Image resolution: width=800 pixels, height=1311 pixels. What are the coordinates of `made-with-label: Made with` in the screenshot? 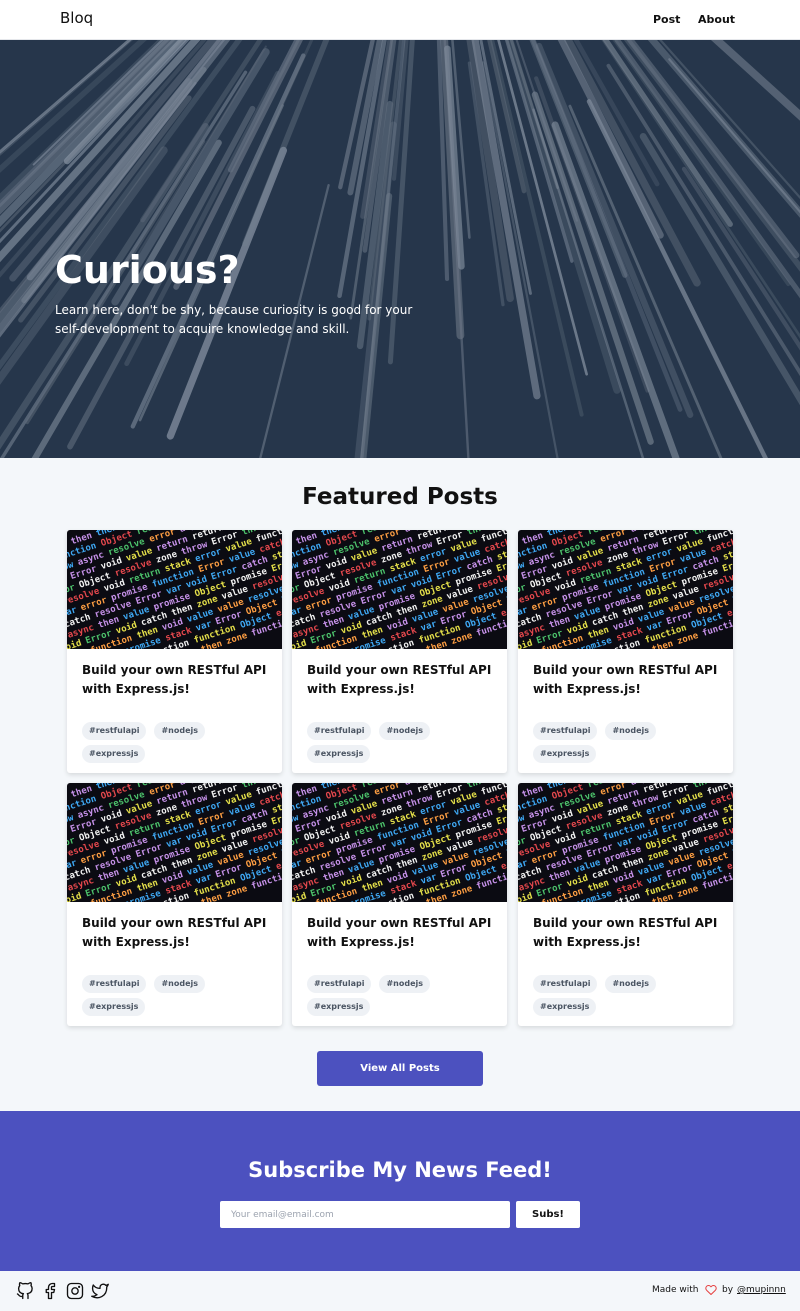 It's located at (675, 1290).